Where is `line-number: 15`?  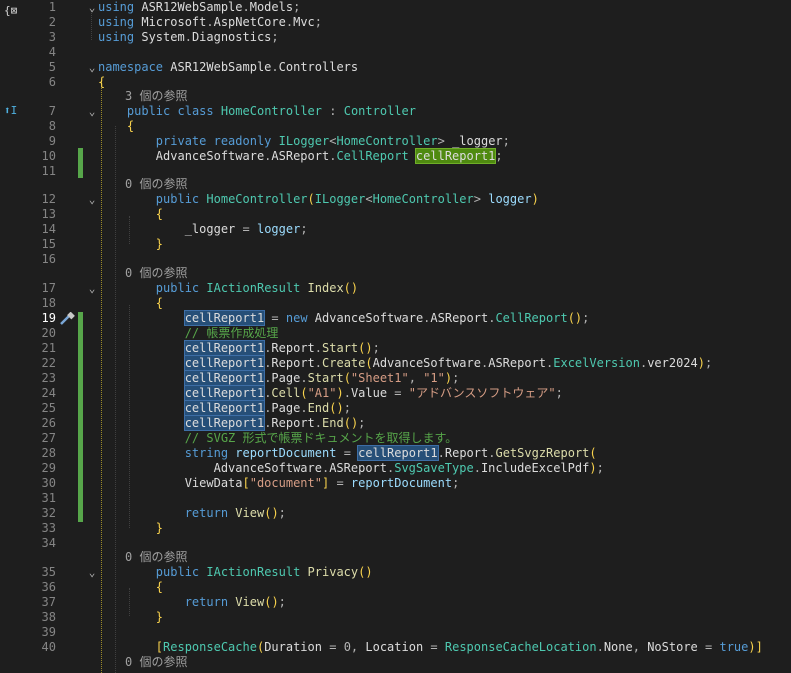
line-number: 15 is located at coordinates (48, 244).